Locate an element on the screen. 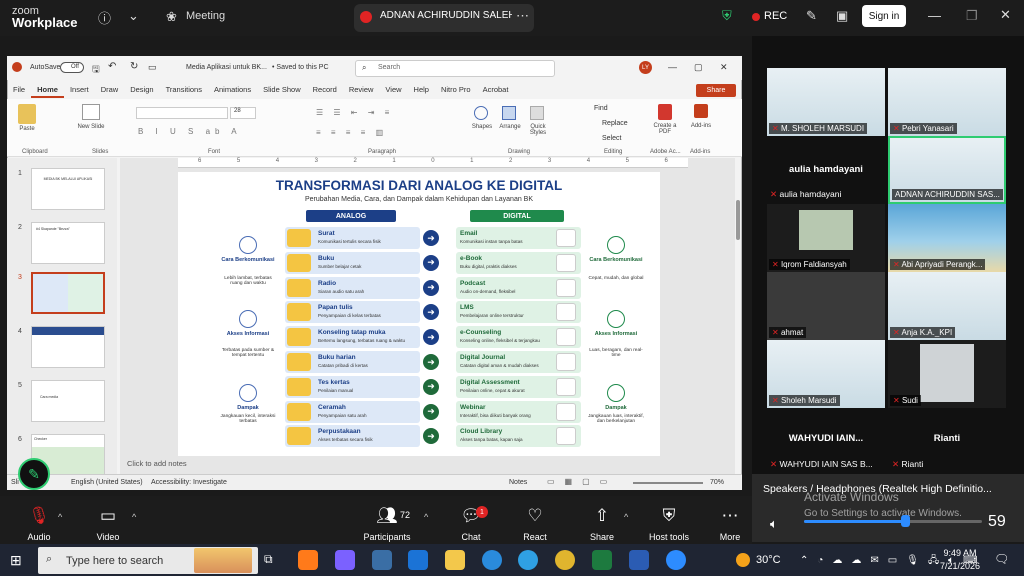 The image size is (1024, 576). user-avatar: LY is located at coordinates (645, 67).